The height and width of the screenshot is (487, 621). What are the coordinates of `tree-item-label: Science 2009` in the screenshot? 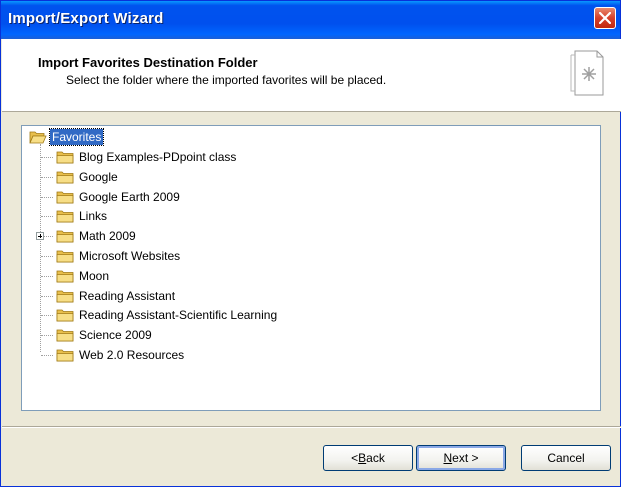 It's located at (115, 335).